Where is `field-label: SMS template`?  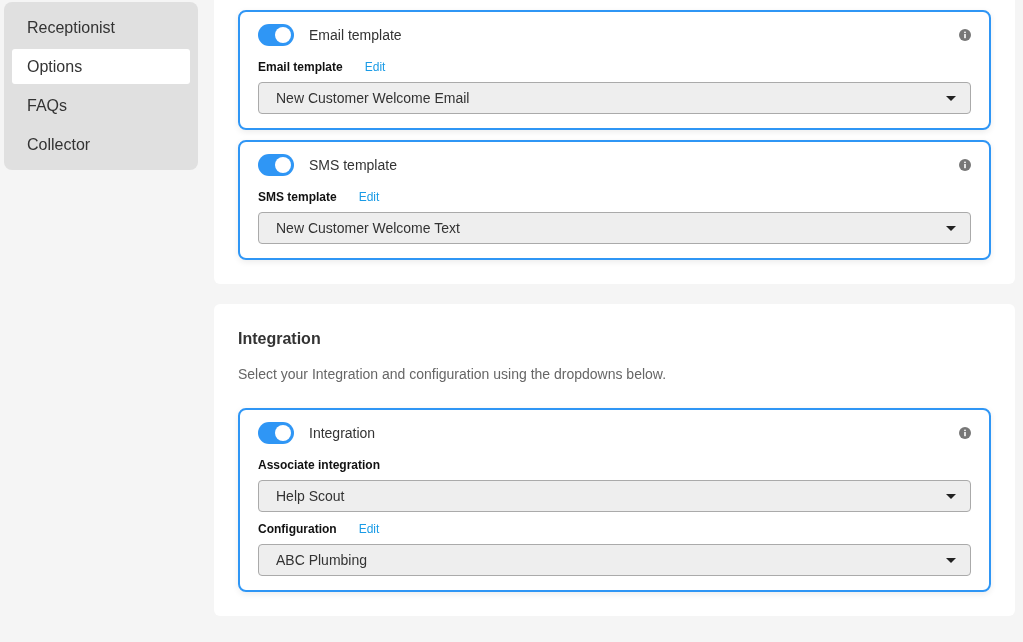 field-label: SMS template is located at coordinates (297, 197).